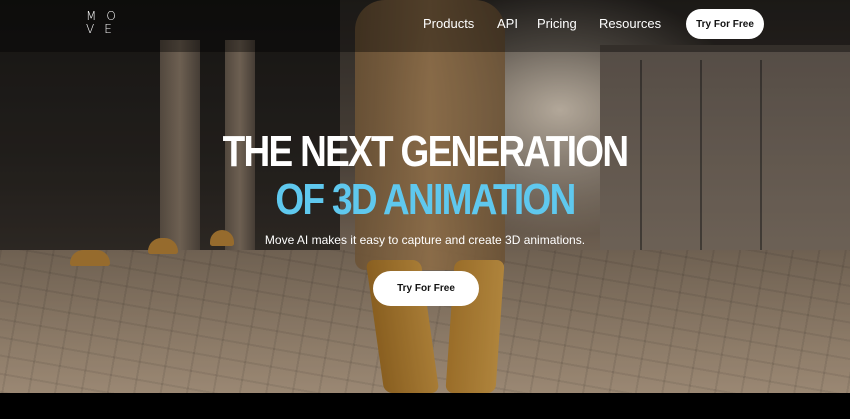  Describe the element at coordinates (425, 406) in the screenshot. I see `bottom-strip` at that location.